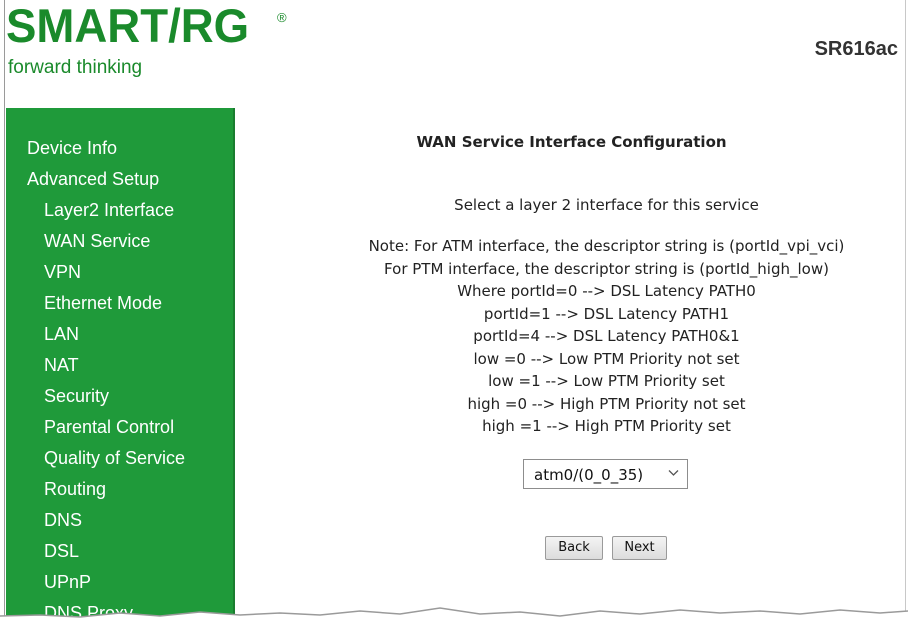 The image size is (908, 624). I want to click on back-button: Back, so click(574, 548).